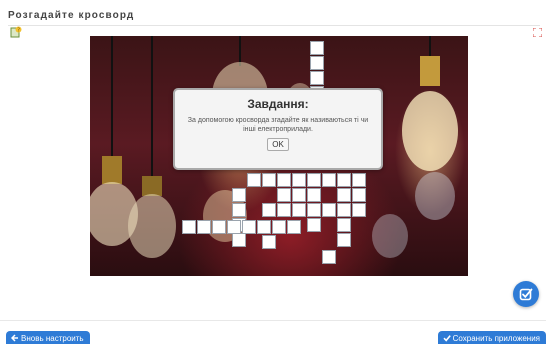 Image resolution: width=546 pixels, height=344 pixels. What do you see at coordinates (278, 144) in the screenshot?
I see `ok-button: OK` at bounding box center [278, 144].